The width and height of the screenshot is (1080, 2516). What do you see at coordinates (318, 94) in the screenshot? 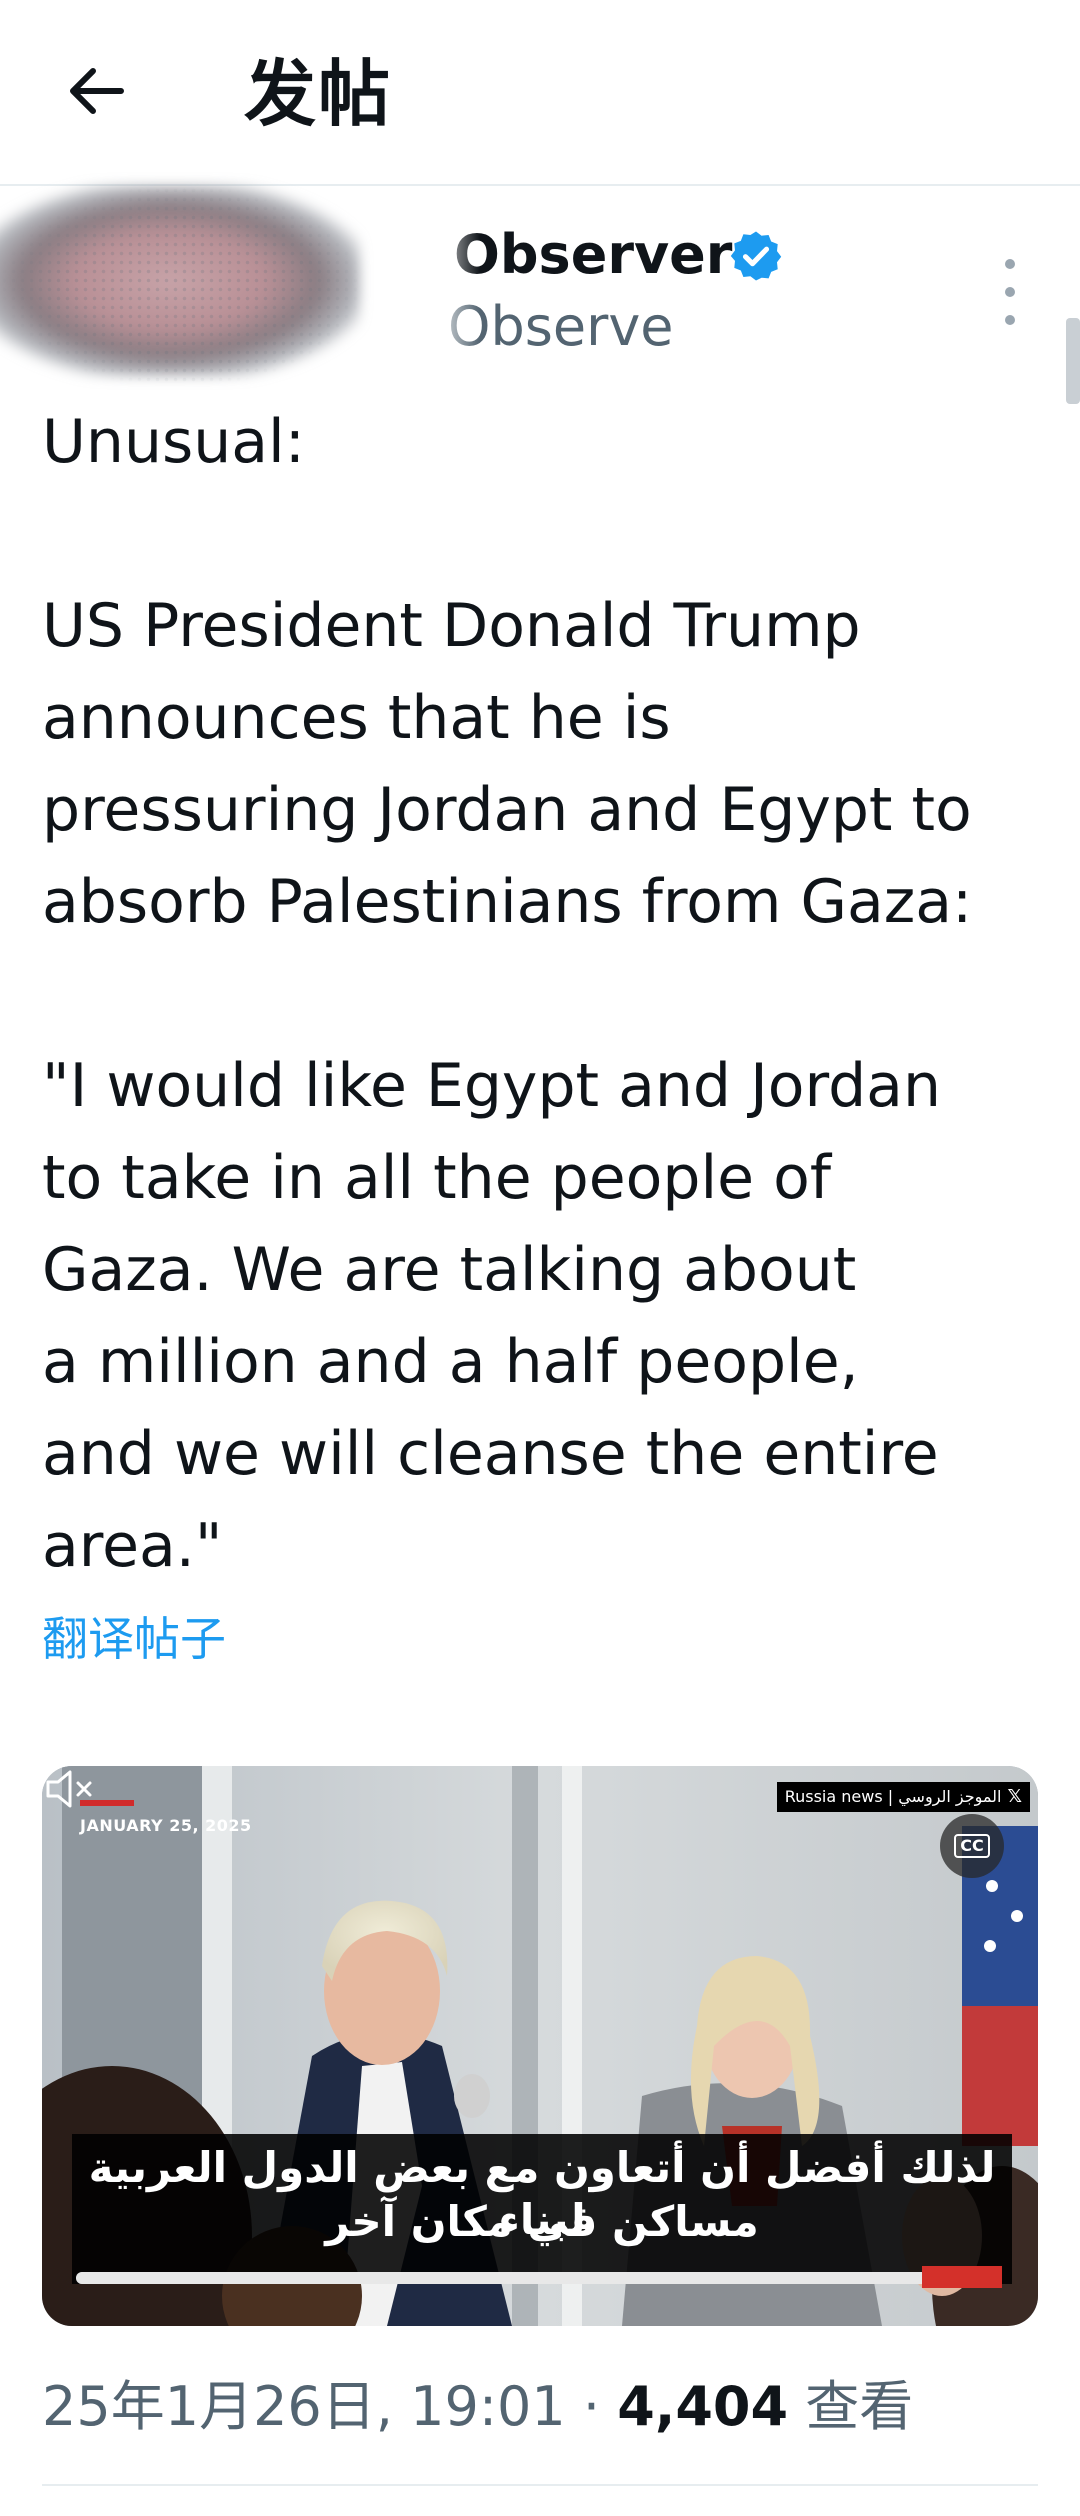
I see `page-title: 发帖` at bounding box center [318, 94].